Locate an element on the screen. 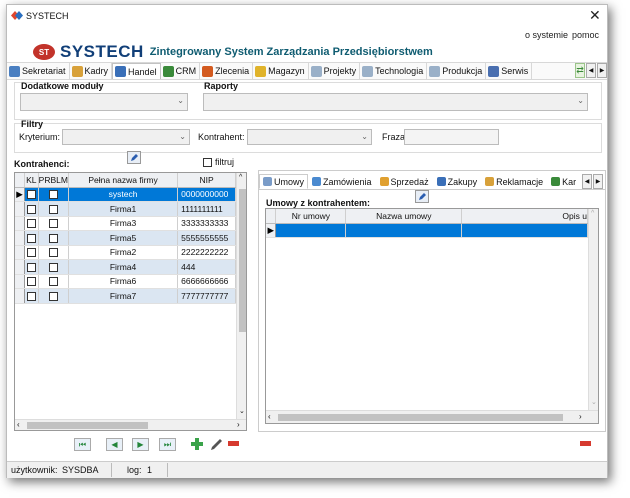  toolbar-item-crm: CRM is located at coordinates (181, 71).